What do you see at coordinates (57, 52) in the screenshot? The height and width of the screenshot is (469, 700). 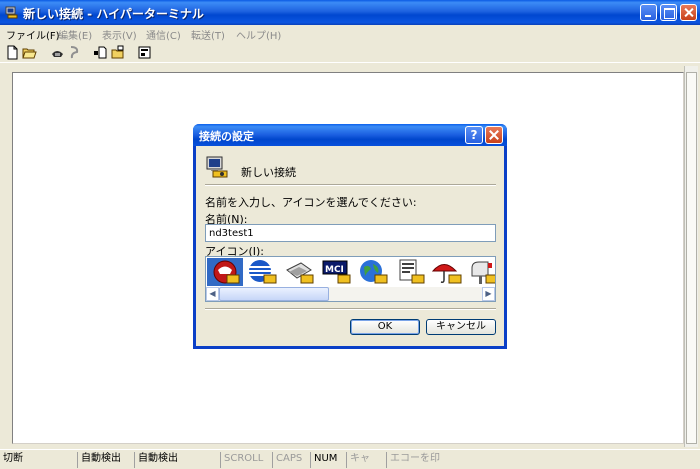 I see `connect-icon` at bounding box center [57, 52].